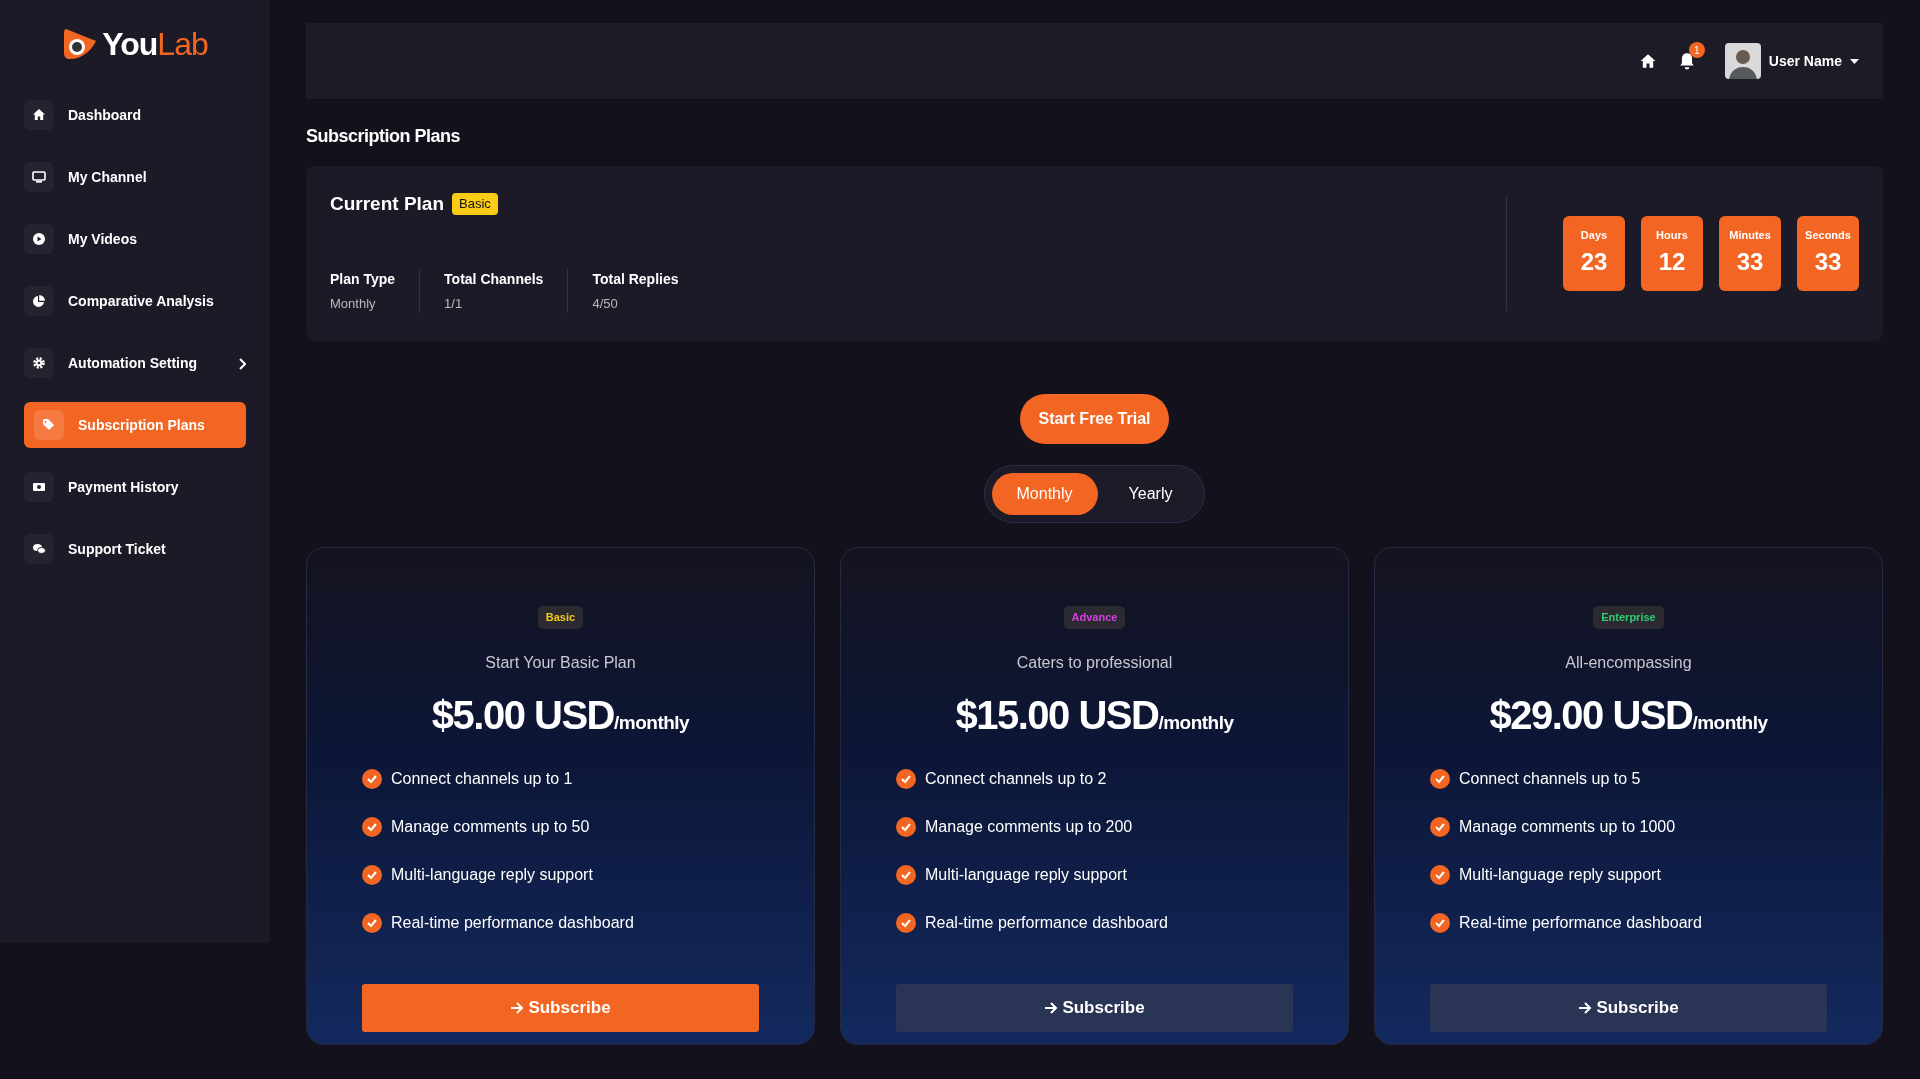 Image resolution: width=1920 pixels, height=1079 pixels. I want to click on countdown-label: Hours, so click(1672, 236).